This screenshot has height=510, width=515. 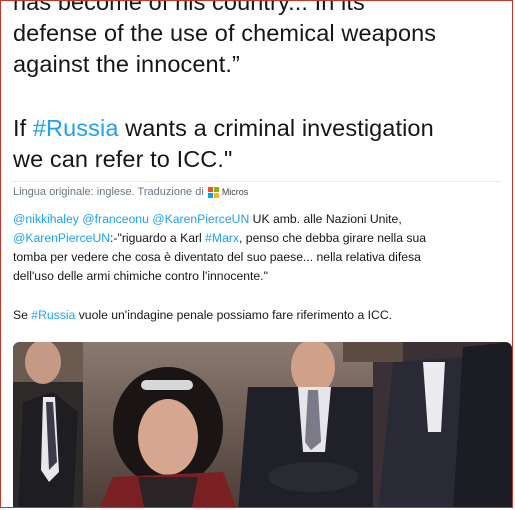 I want to click on hashtag-russia-link: #Russia, so click(x=76, y=128).